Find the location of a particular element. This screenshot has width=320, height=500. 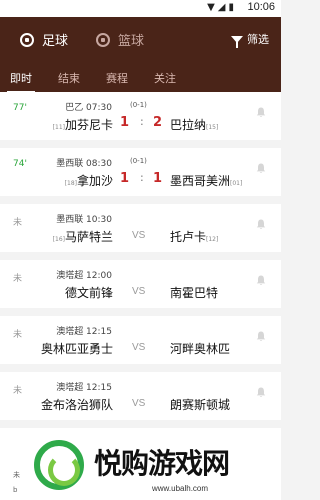

league-time: 墨西联 08:30 is located at coordinates (84, 164).